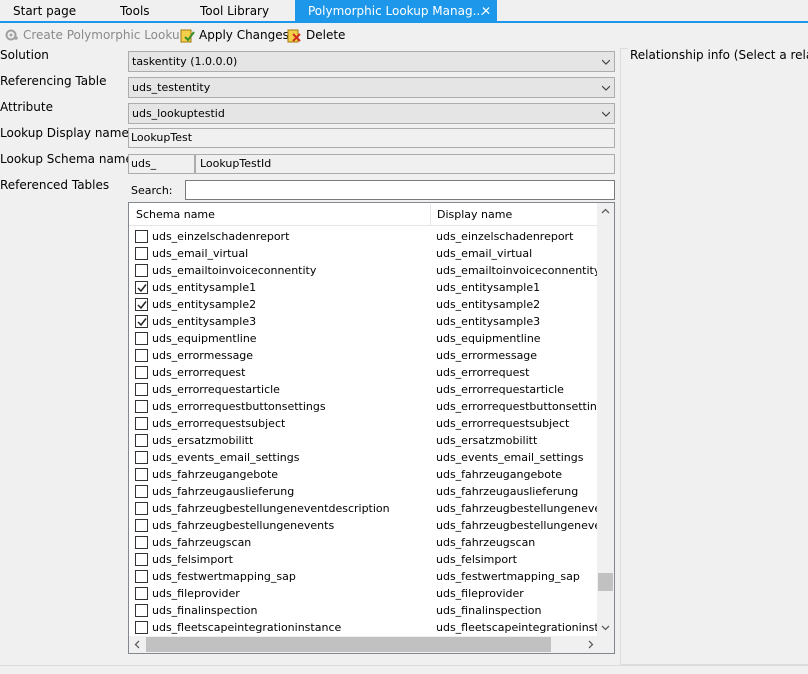  Describe the element at coordinates (234, 35) in the screenshot. I see `apply-changes-button: Apply Changes` at that location.